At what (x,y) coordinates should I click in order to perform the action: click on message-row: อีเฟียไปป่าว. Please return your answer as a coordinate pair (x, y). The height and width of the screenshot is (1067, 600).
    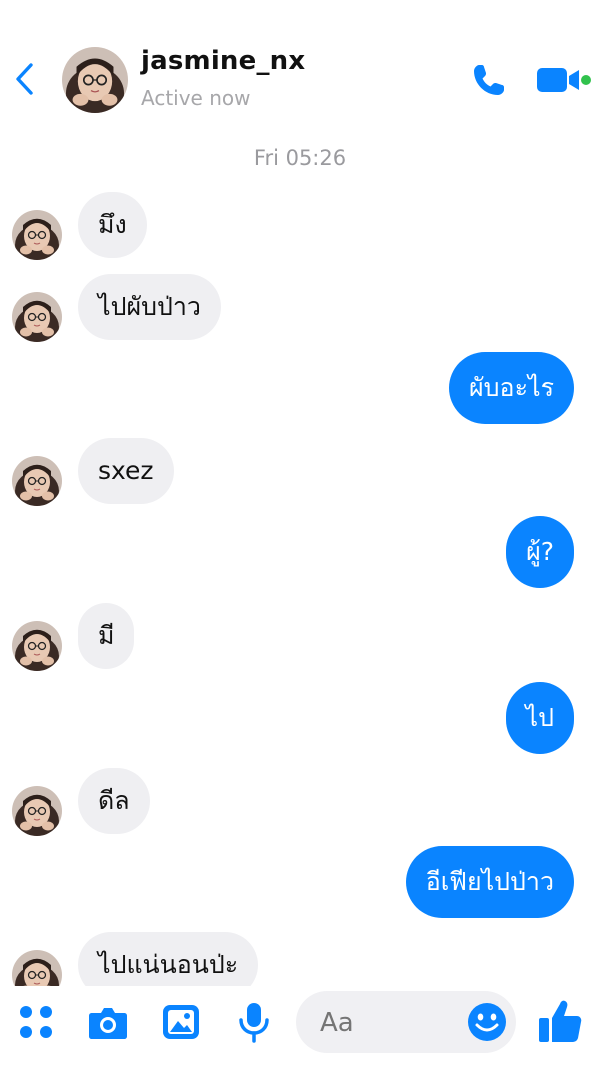
    Looking at the image, I should click on (300, 882).